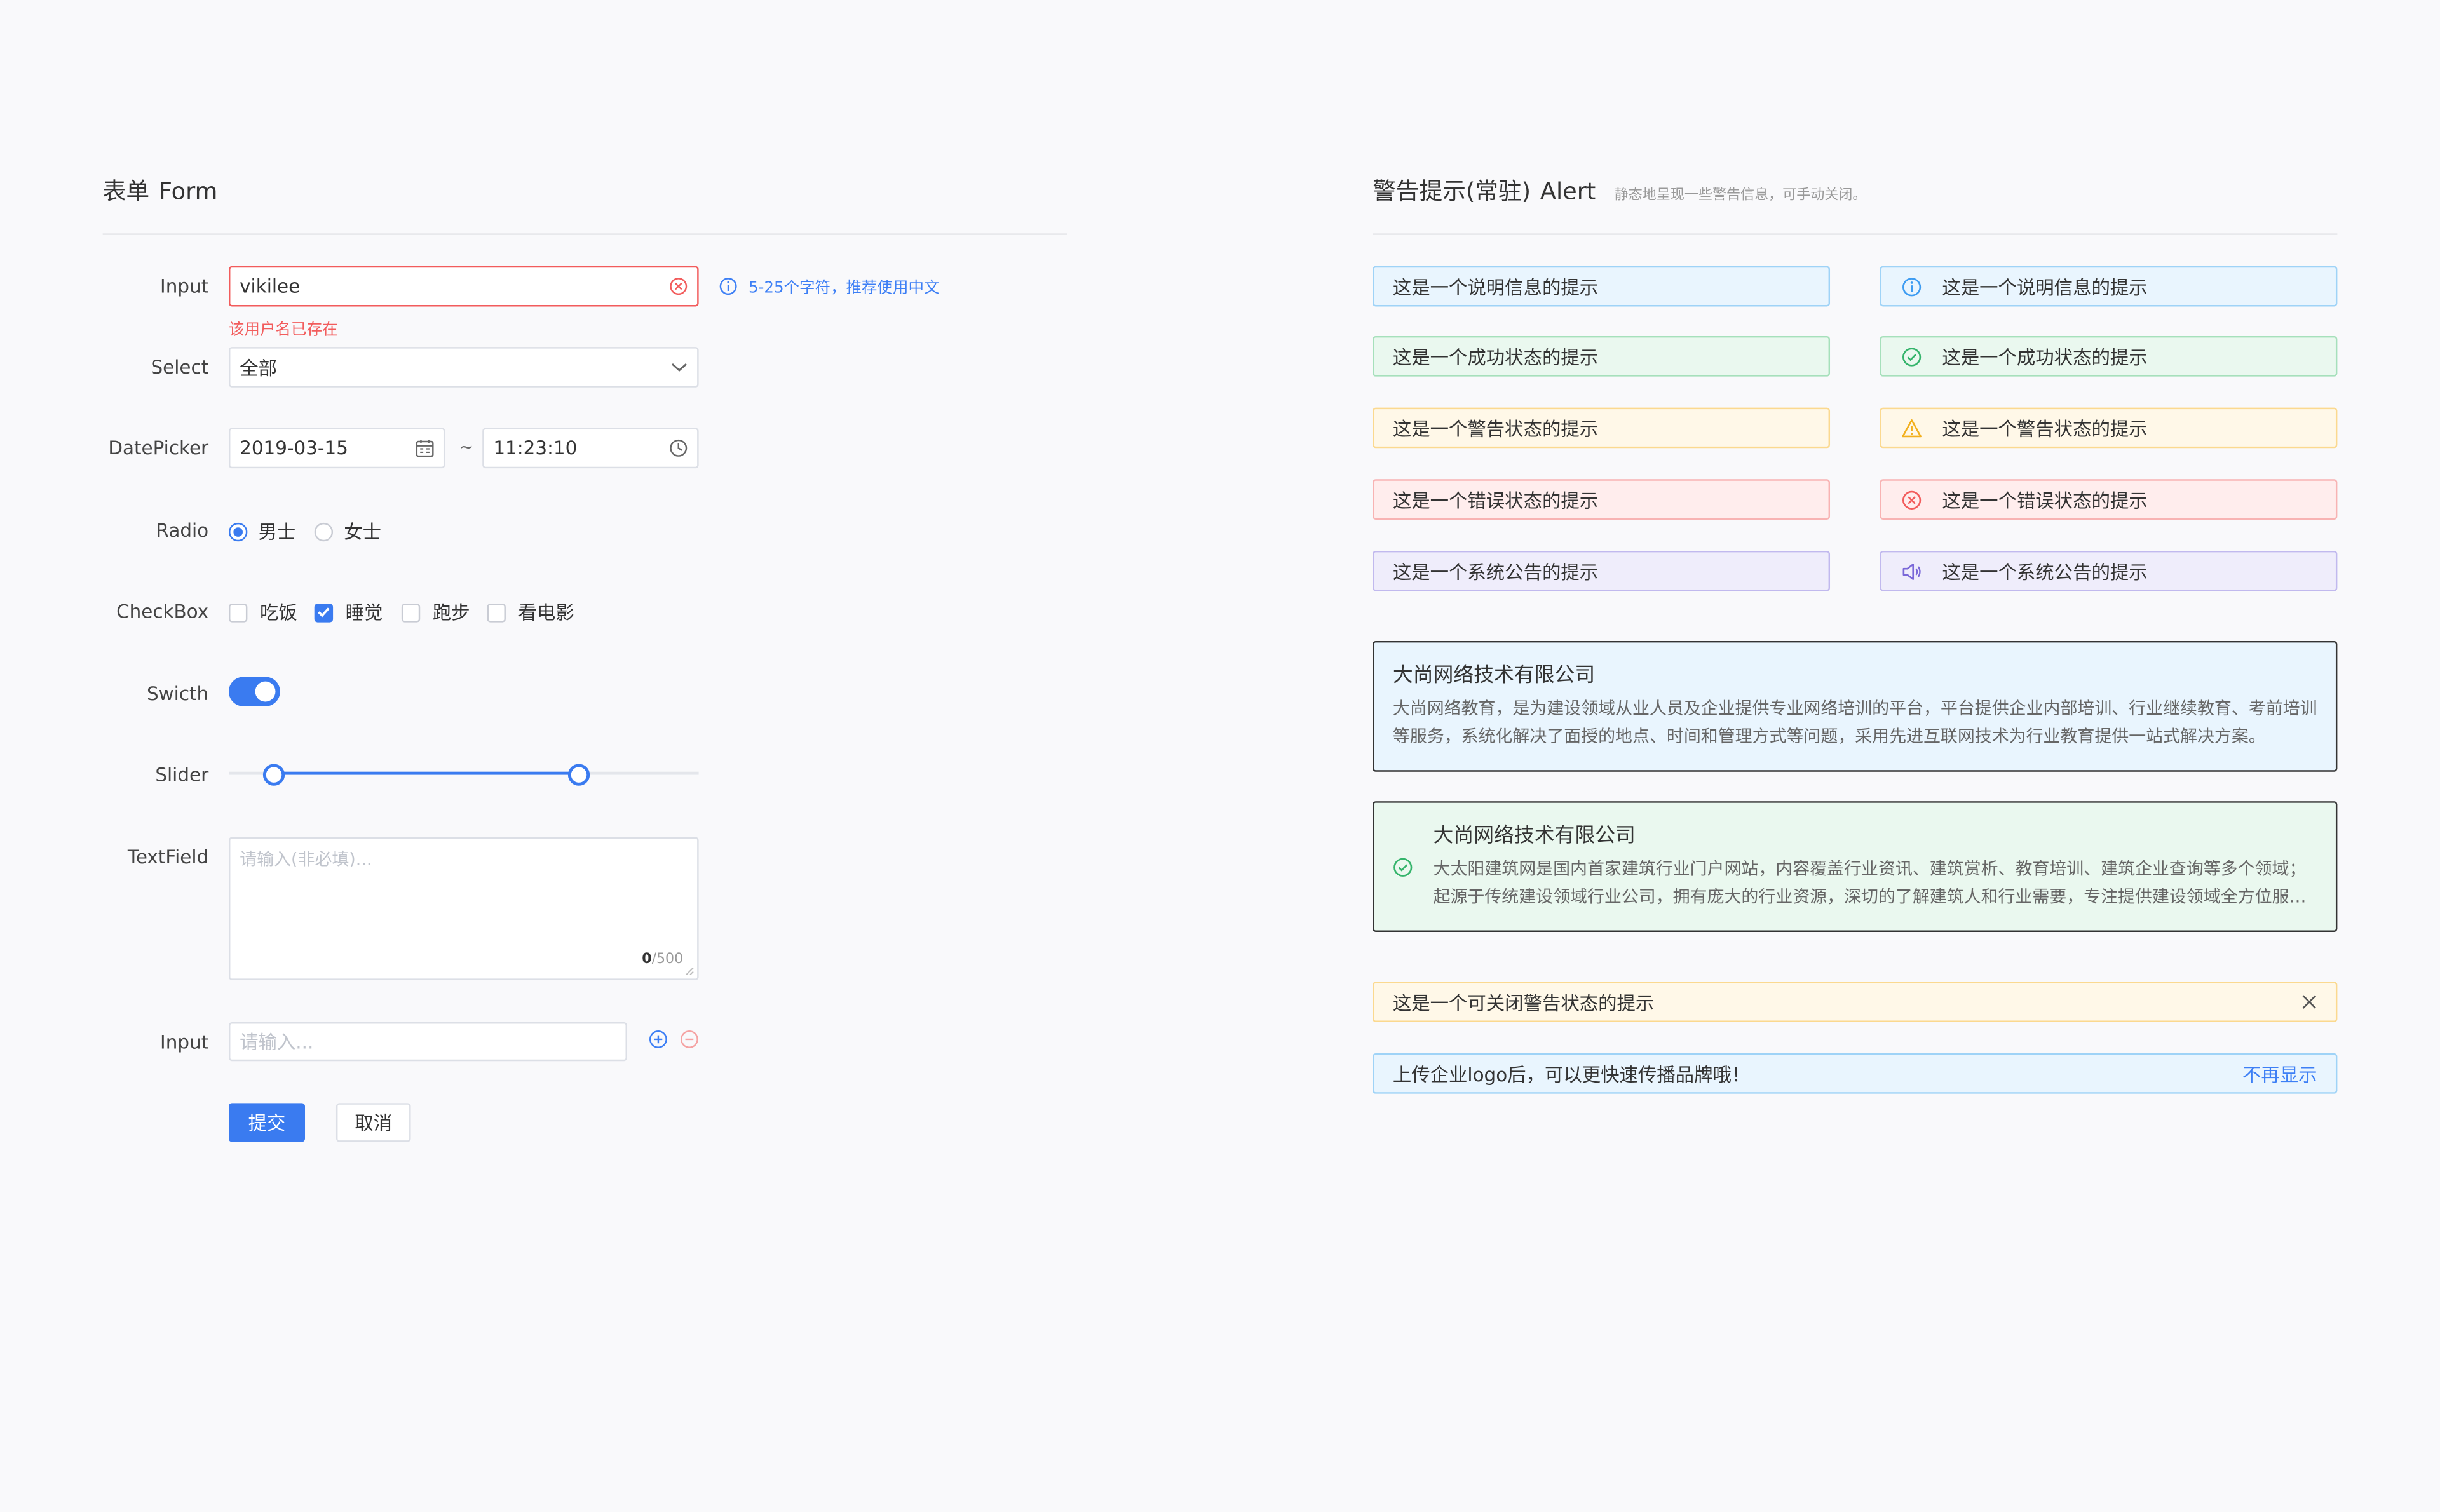  I want to click on textarea: 请输入(非必填)... 0/500, so click(464, 908).